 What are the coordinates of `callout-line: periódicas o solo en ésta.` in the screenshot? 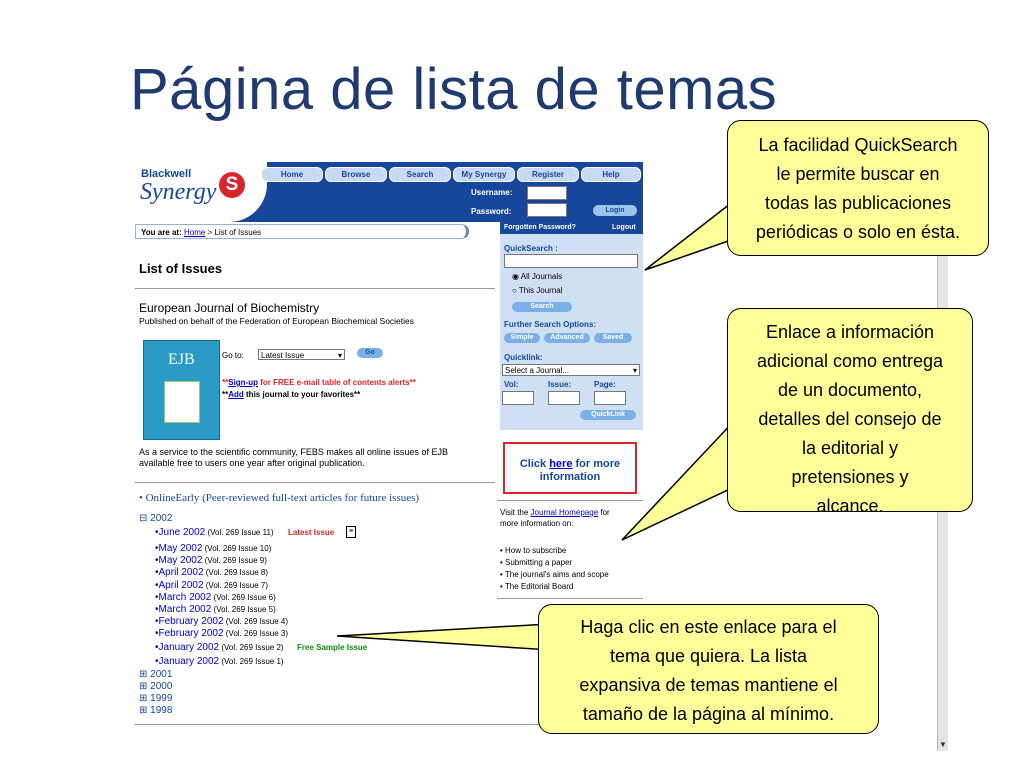 It's located at (858, 232).